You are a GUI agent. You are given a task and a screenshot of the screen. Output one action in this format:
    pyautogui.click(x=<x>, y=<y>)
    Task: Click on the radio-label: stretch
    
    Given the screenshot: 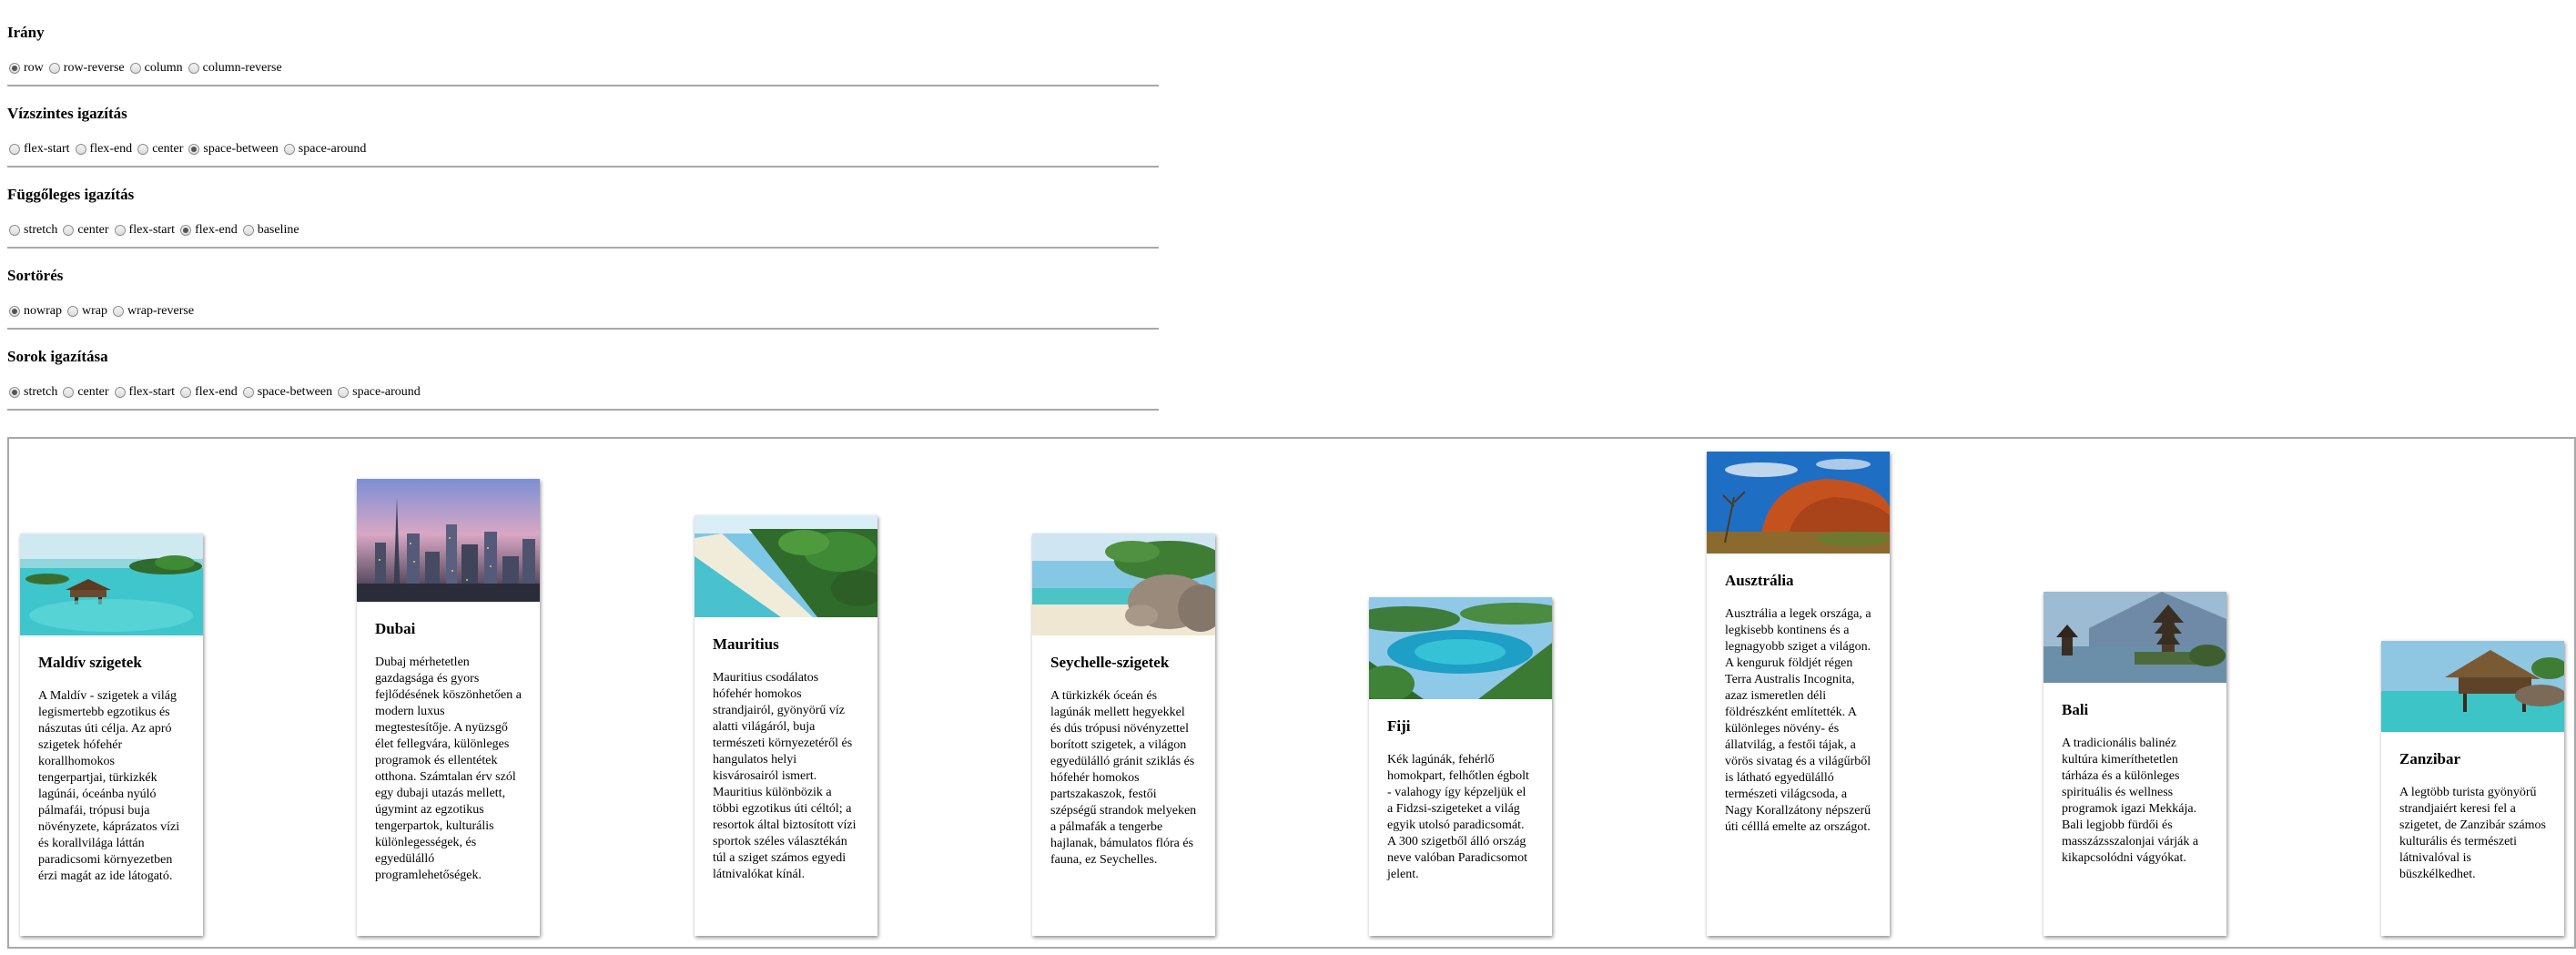 What is the action you would take?
    pyautogui.click(x=41, y=392)
    